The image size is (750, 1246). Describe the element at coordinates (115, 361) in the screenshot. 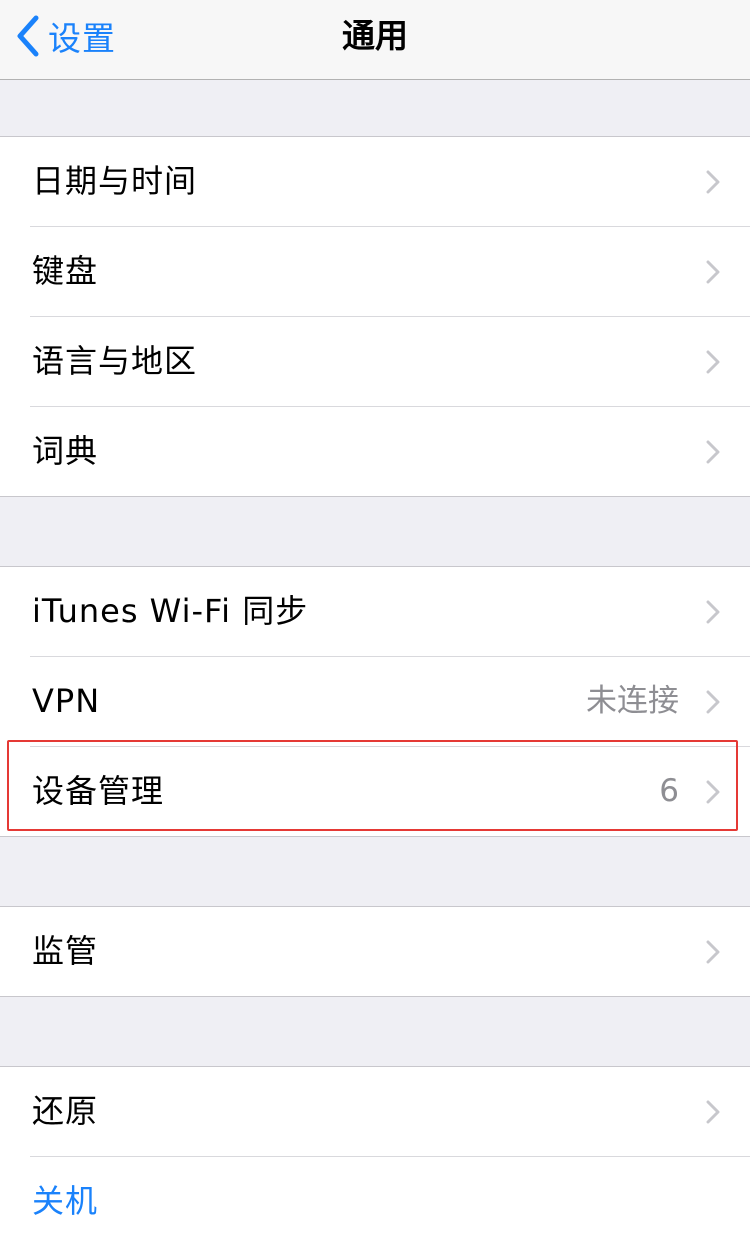

I see `row-label: 语言与地区` at that location.